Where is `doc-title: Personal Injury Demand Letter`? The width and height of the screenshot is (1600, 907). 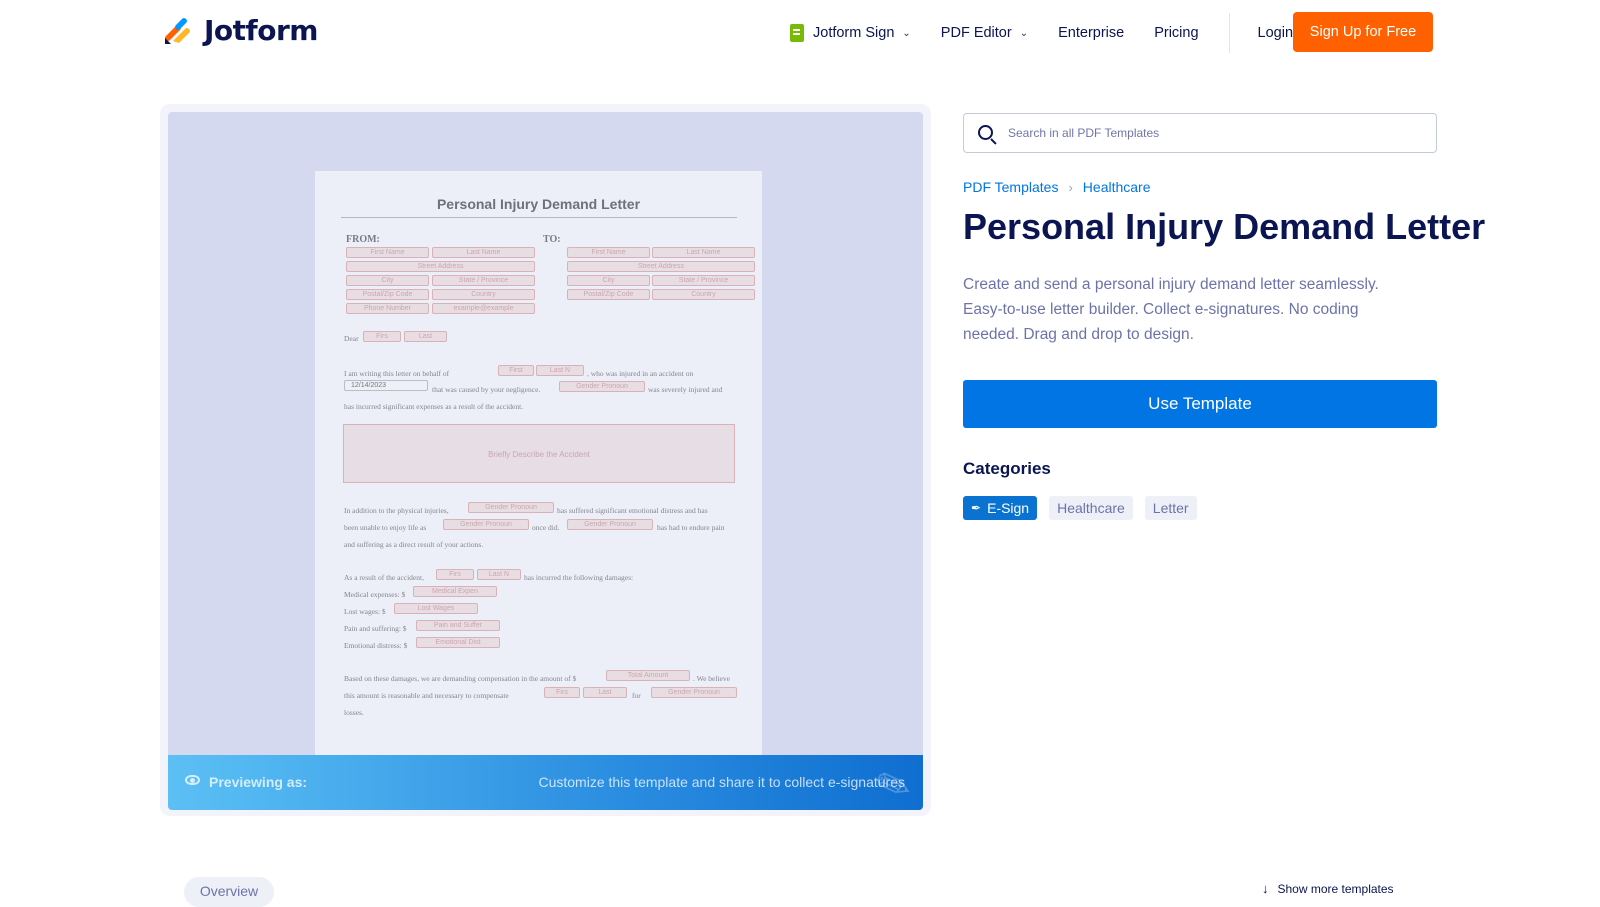 doc-title: Personal Injury Demand Letter is located at coordinates (538, 204).